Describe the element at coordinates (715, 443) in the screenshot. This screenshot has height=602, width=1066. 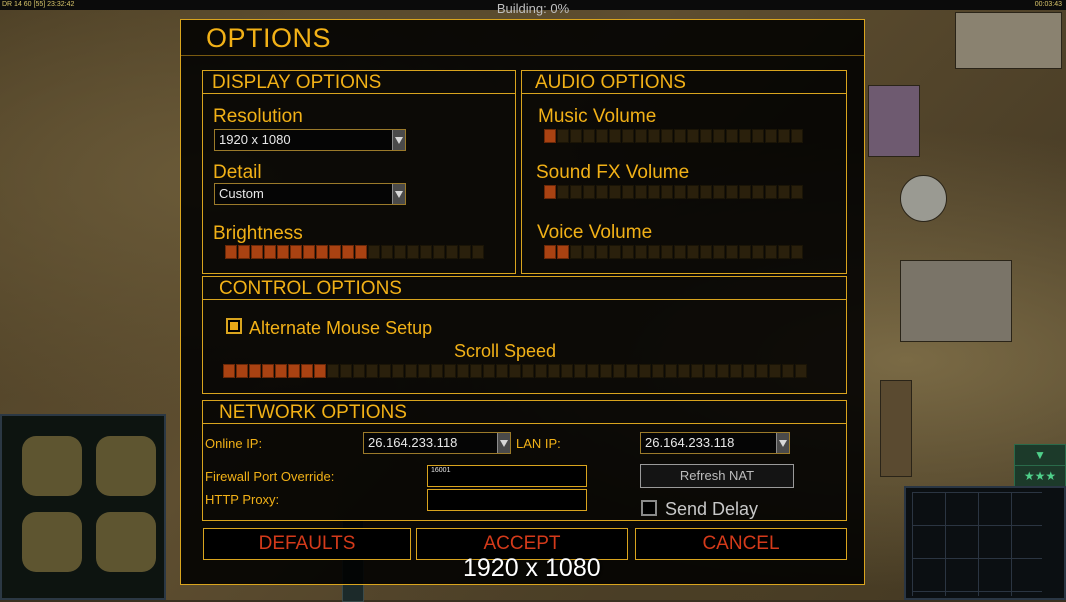
I see `lan-ip-dropdown: 26.164.233.118` at that location.